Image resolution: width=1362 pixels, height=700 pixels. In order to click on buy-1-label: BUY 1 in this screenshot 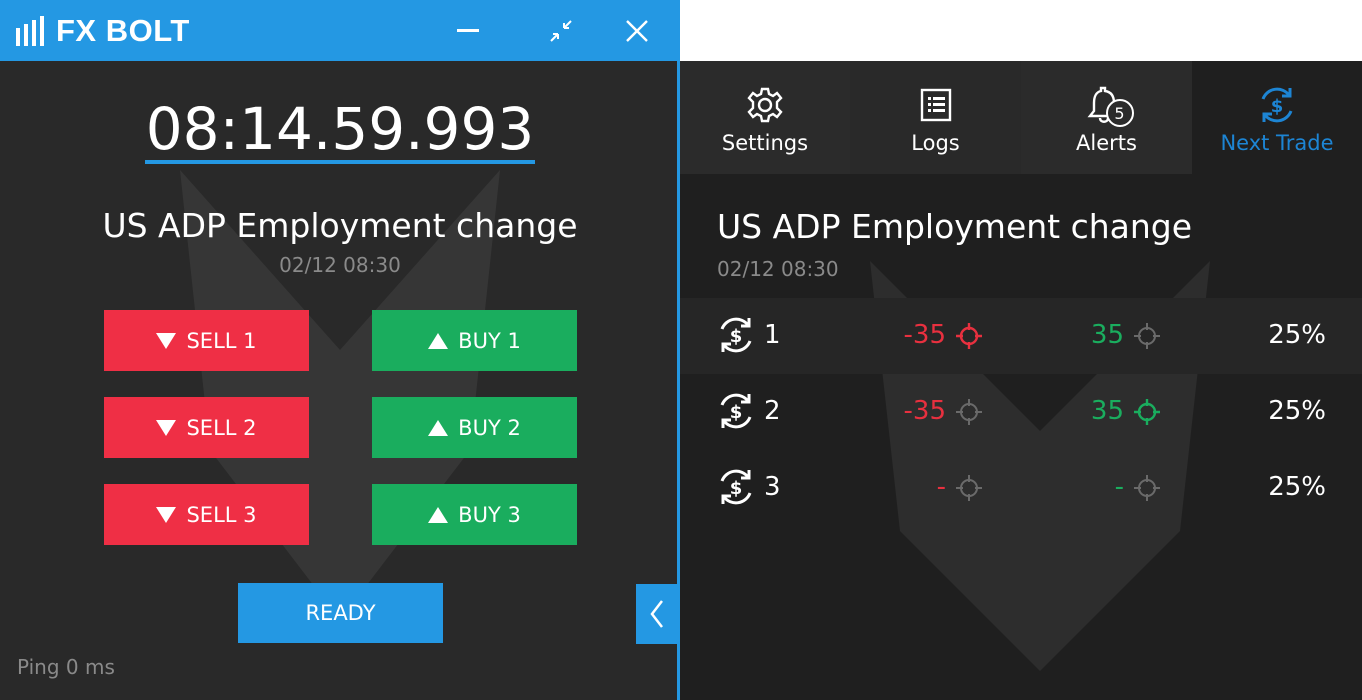, I will do `click(489, 340)`.